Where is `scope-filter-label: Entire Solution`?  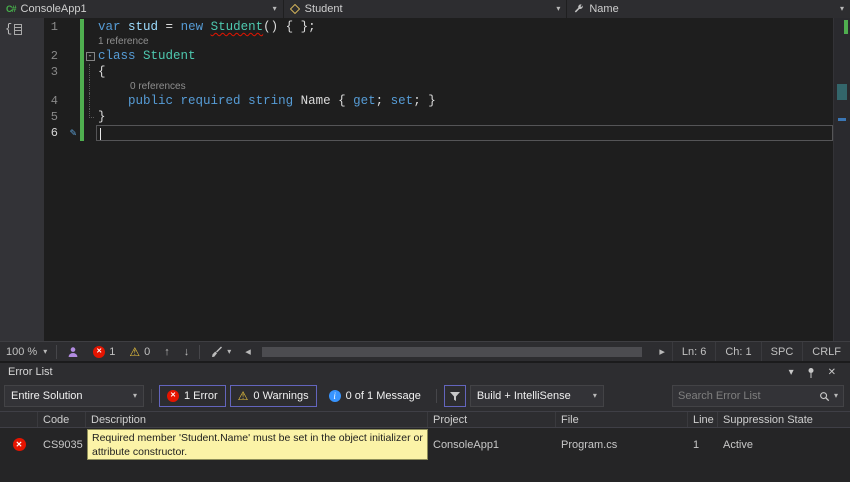
scope-filter-label: Entire Solution is located at coordinates (47, 396).